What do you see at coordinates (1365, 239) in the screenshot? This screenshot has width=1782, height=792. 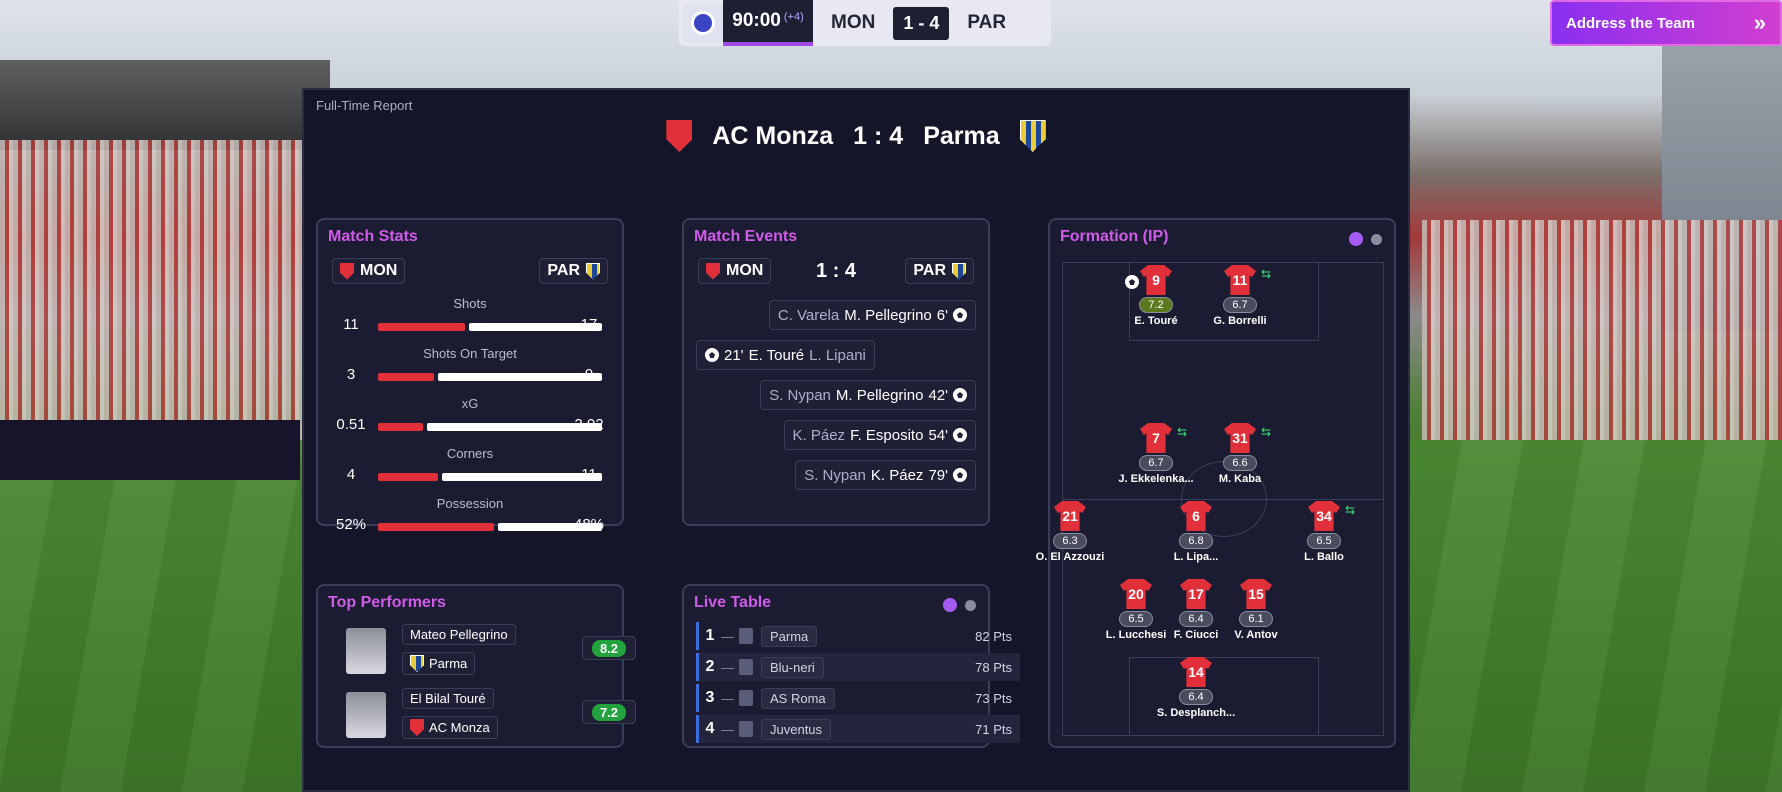 I see `formation-toggle` at bounding box center [1365, 239].